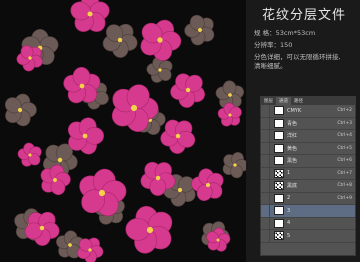  I want to click on channel-shortcut: Ctrl+9, so click(344, 198).